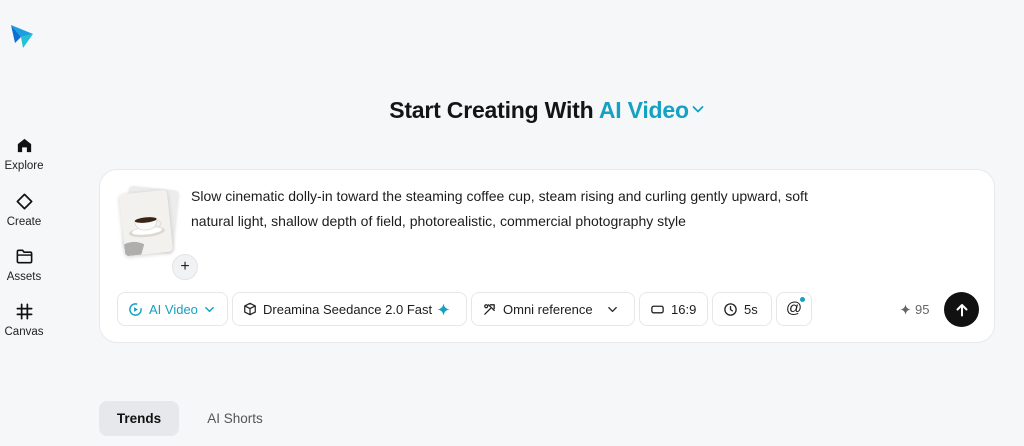  What do you see at coordinates (657, 309) in the screenshot?
I see `aspect-ratio-icon` at bounding box center [657, 309].